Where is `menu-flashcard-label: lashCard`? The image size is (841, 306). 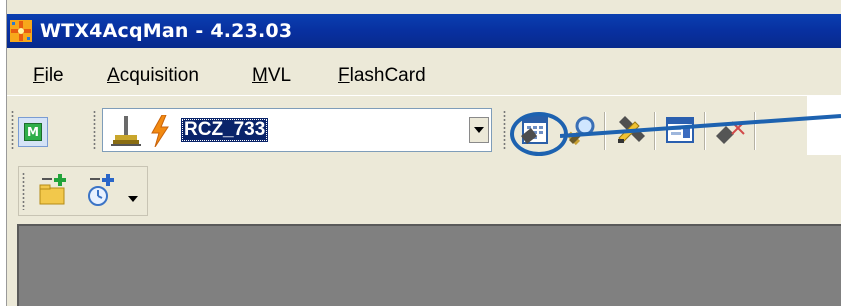
menu-flashcard-label: lashCard is located at coordinates (387, 75).